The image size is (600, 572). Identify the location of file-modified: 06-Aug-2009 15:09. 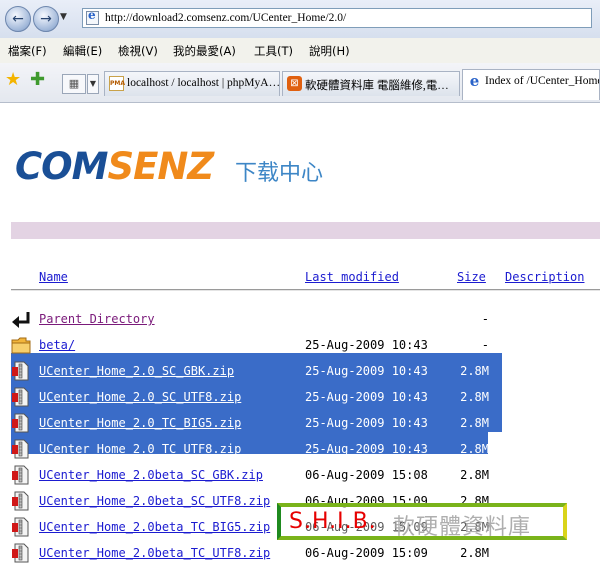
(366, 553).